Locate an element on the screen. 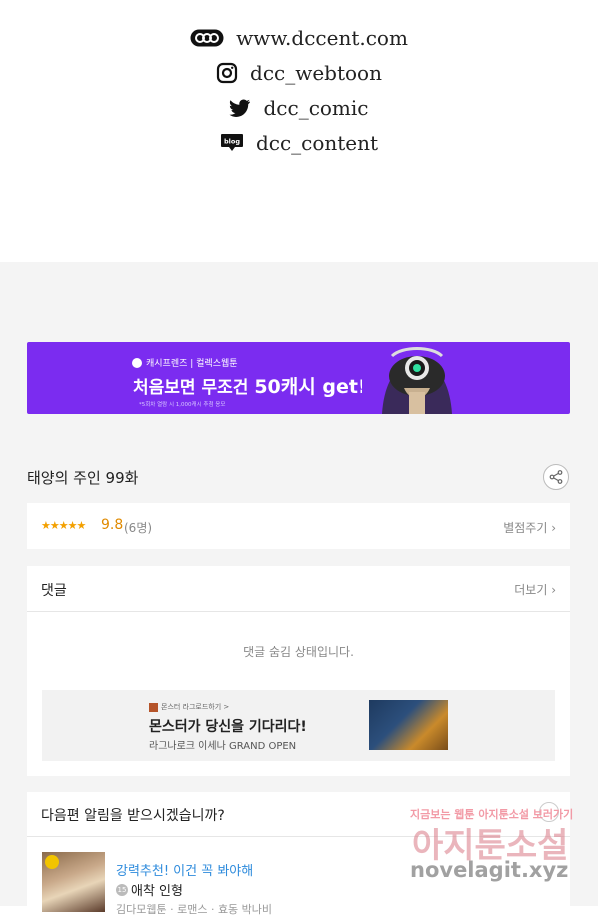 This screenshot has height=917, width=598. ad-thumbnail is located at coordinates (408, 725).